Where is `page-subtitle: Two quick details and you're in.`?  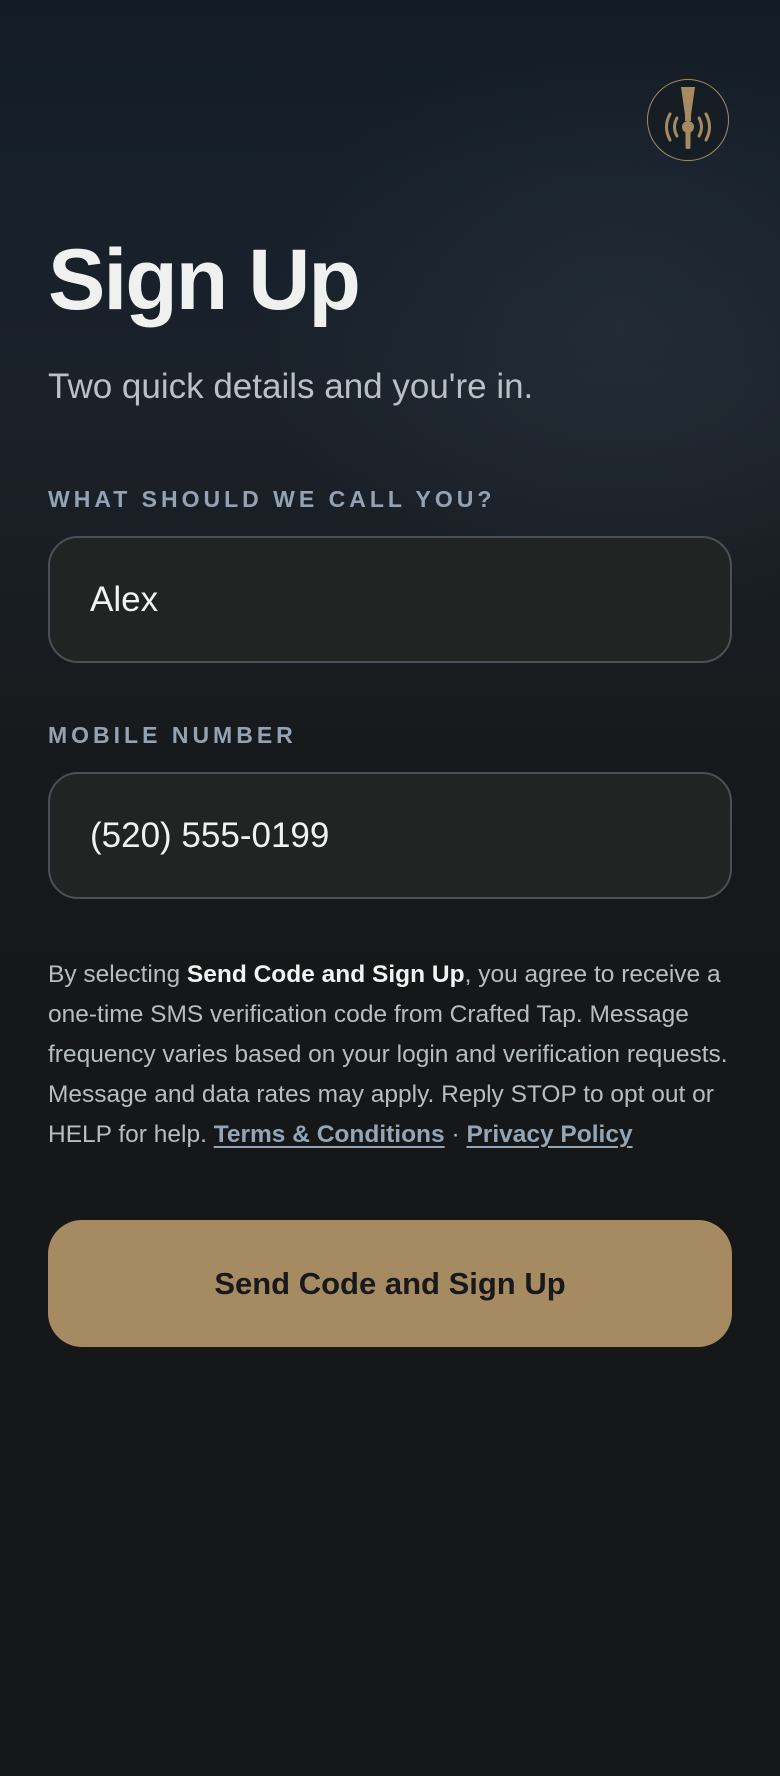
page-subtitle: Two quick details and you're in. is located at coordinates (291, 386).